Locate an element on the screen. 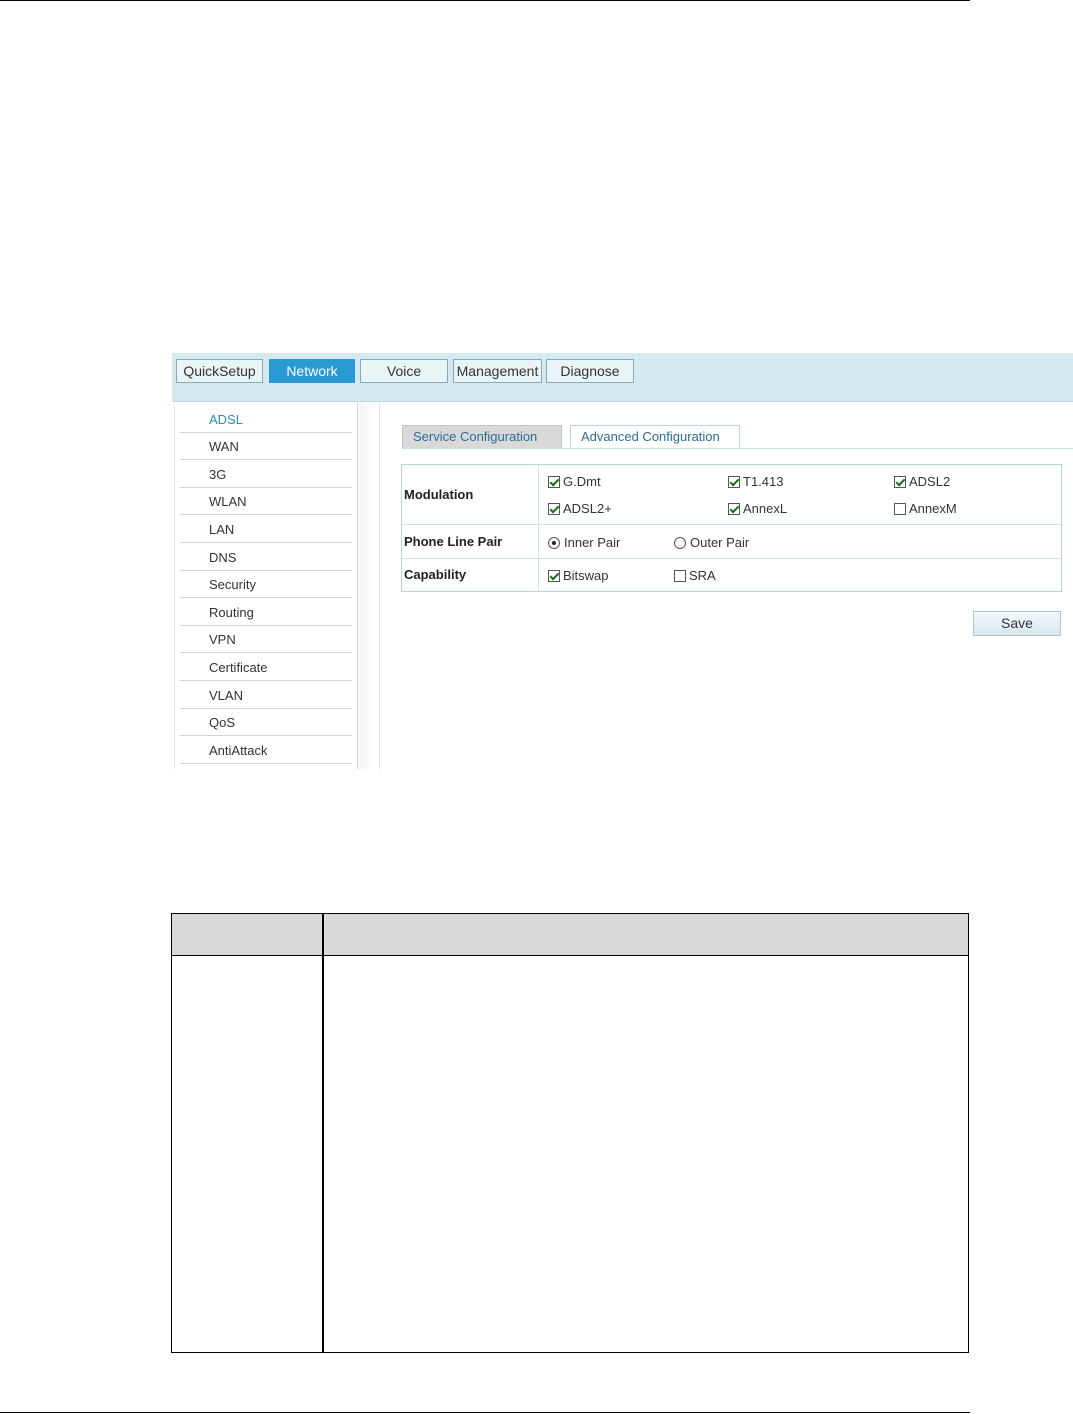 The height and width of the screenshot is (1414, 1073). phone-line-pair-row: Phone Line Pair Inner Pair Outer Pair is located at coordinates (731, 542).